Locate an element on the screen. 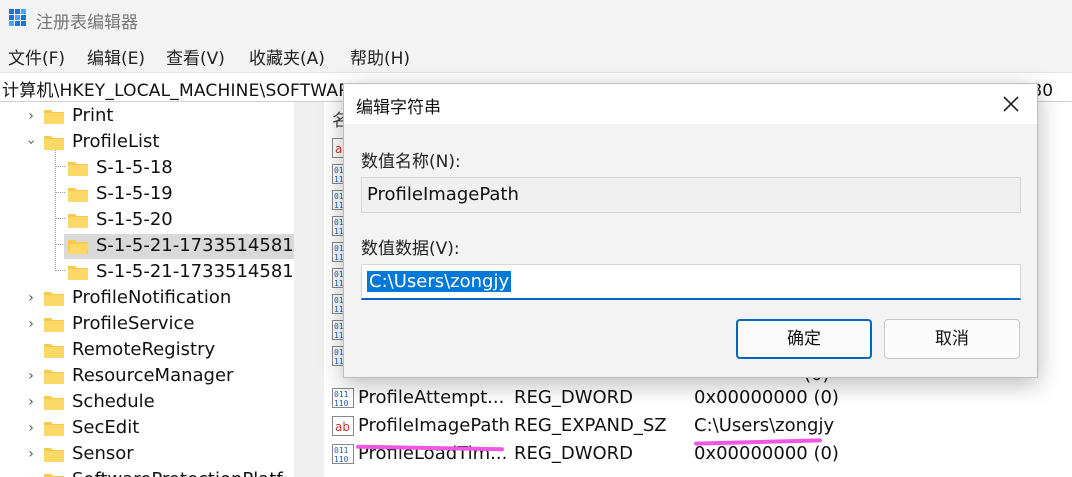 The width and height of the screenshot is (1072, 477). value-data-text: C:\Users\zongjy is located at coordinates (439, 281).